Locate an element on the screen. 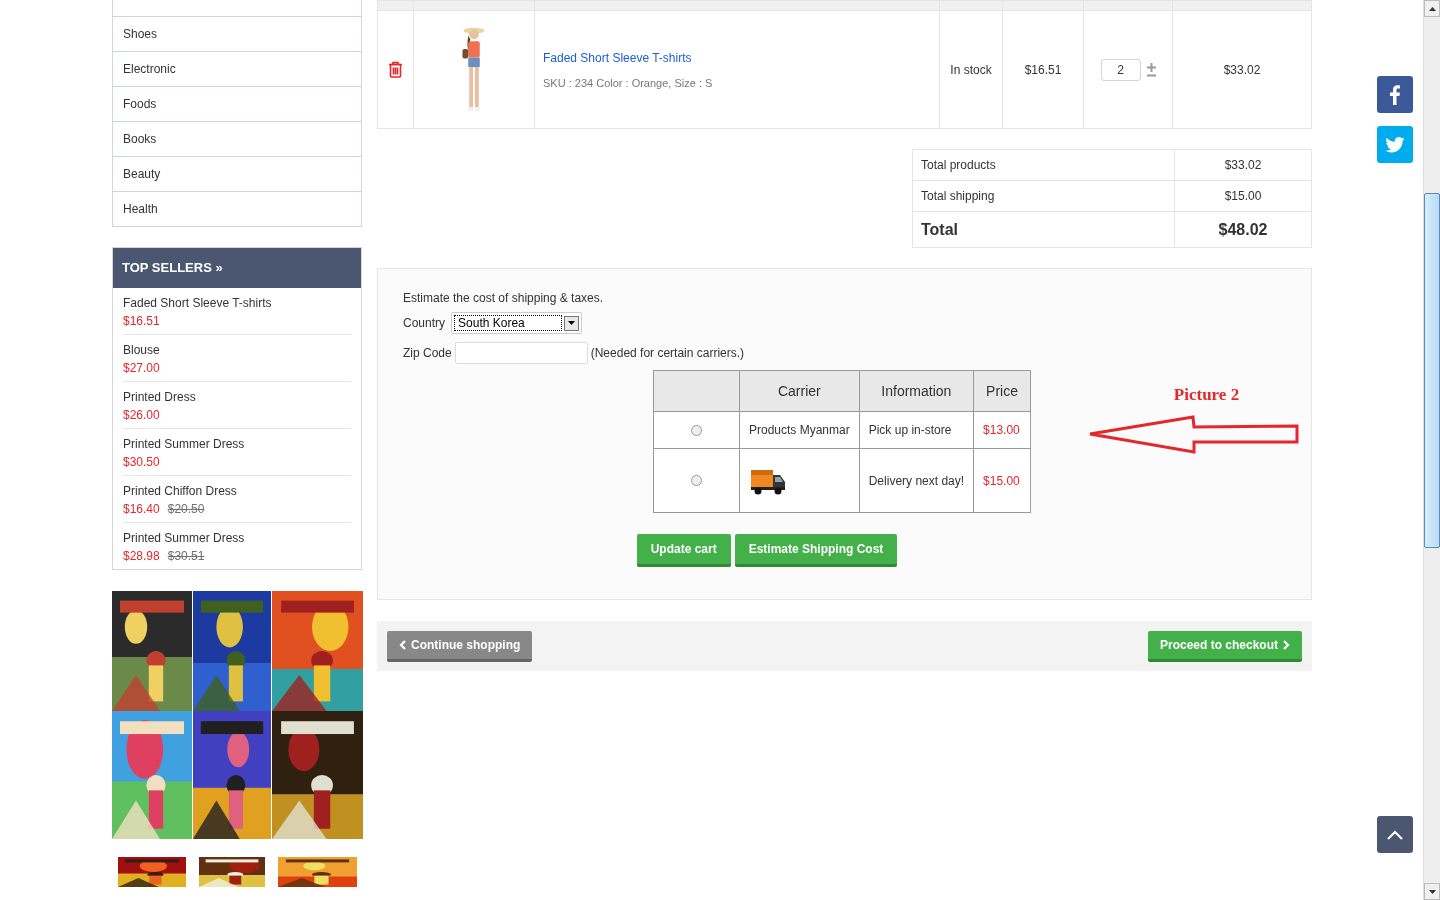 Image resolution: width=1440 pixels, height=900 pixels. product-link: Printed Dress is located at coordinates (159, 397).